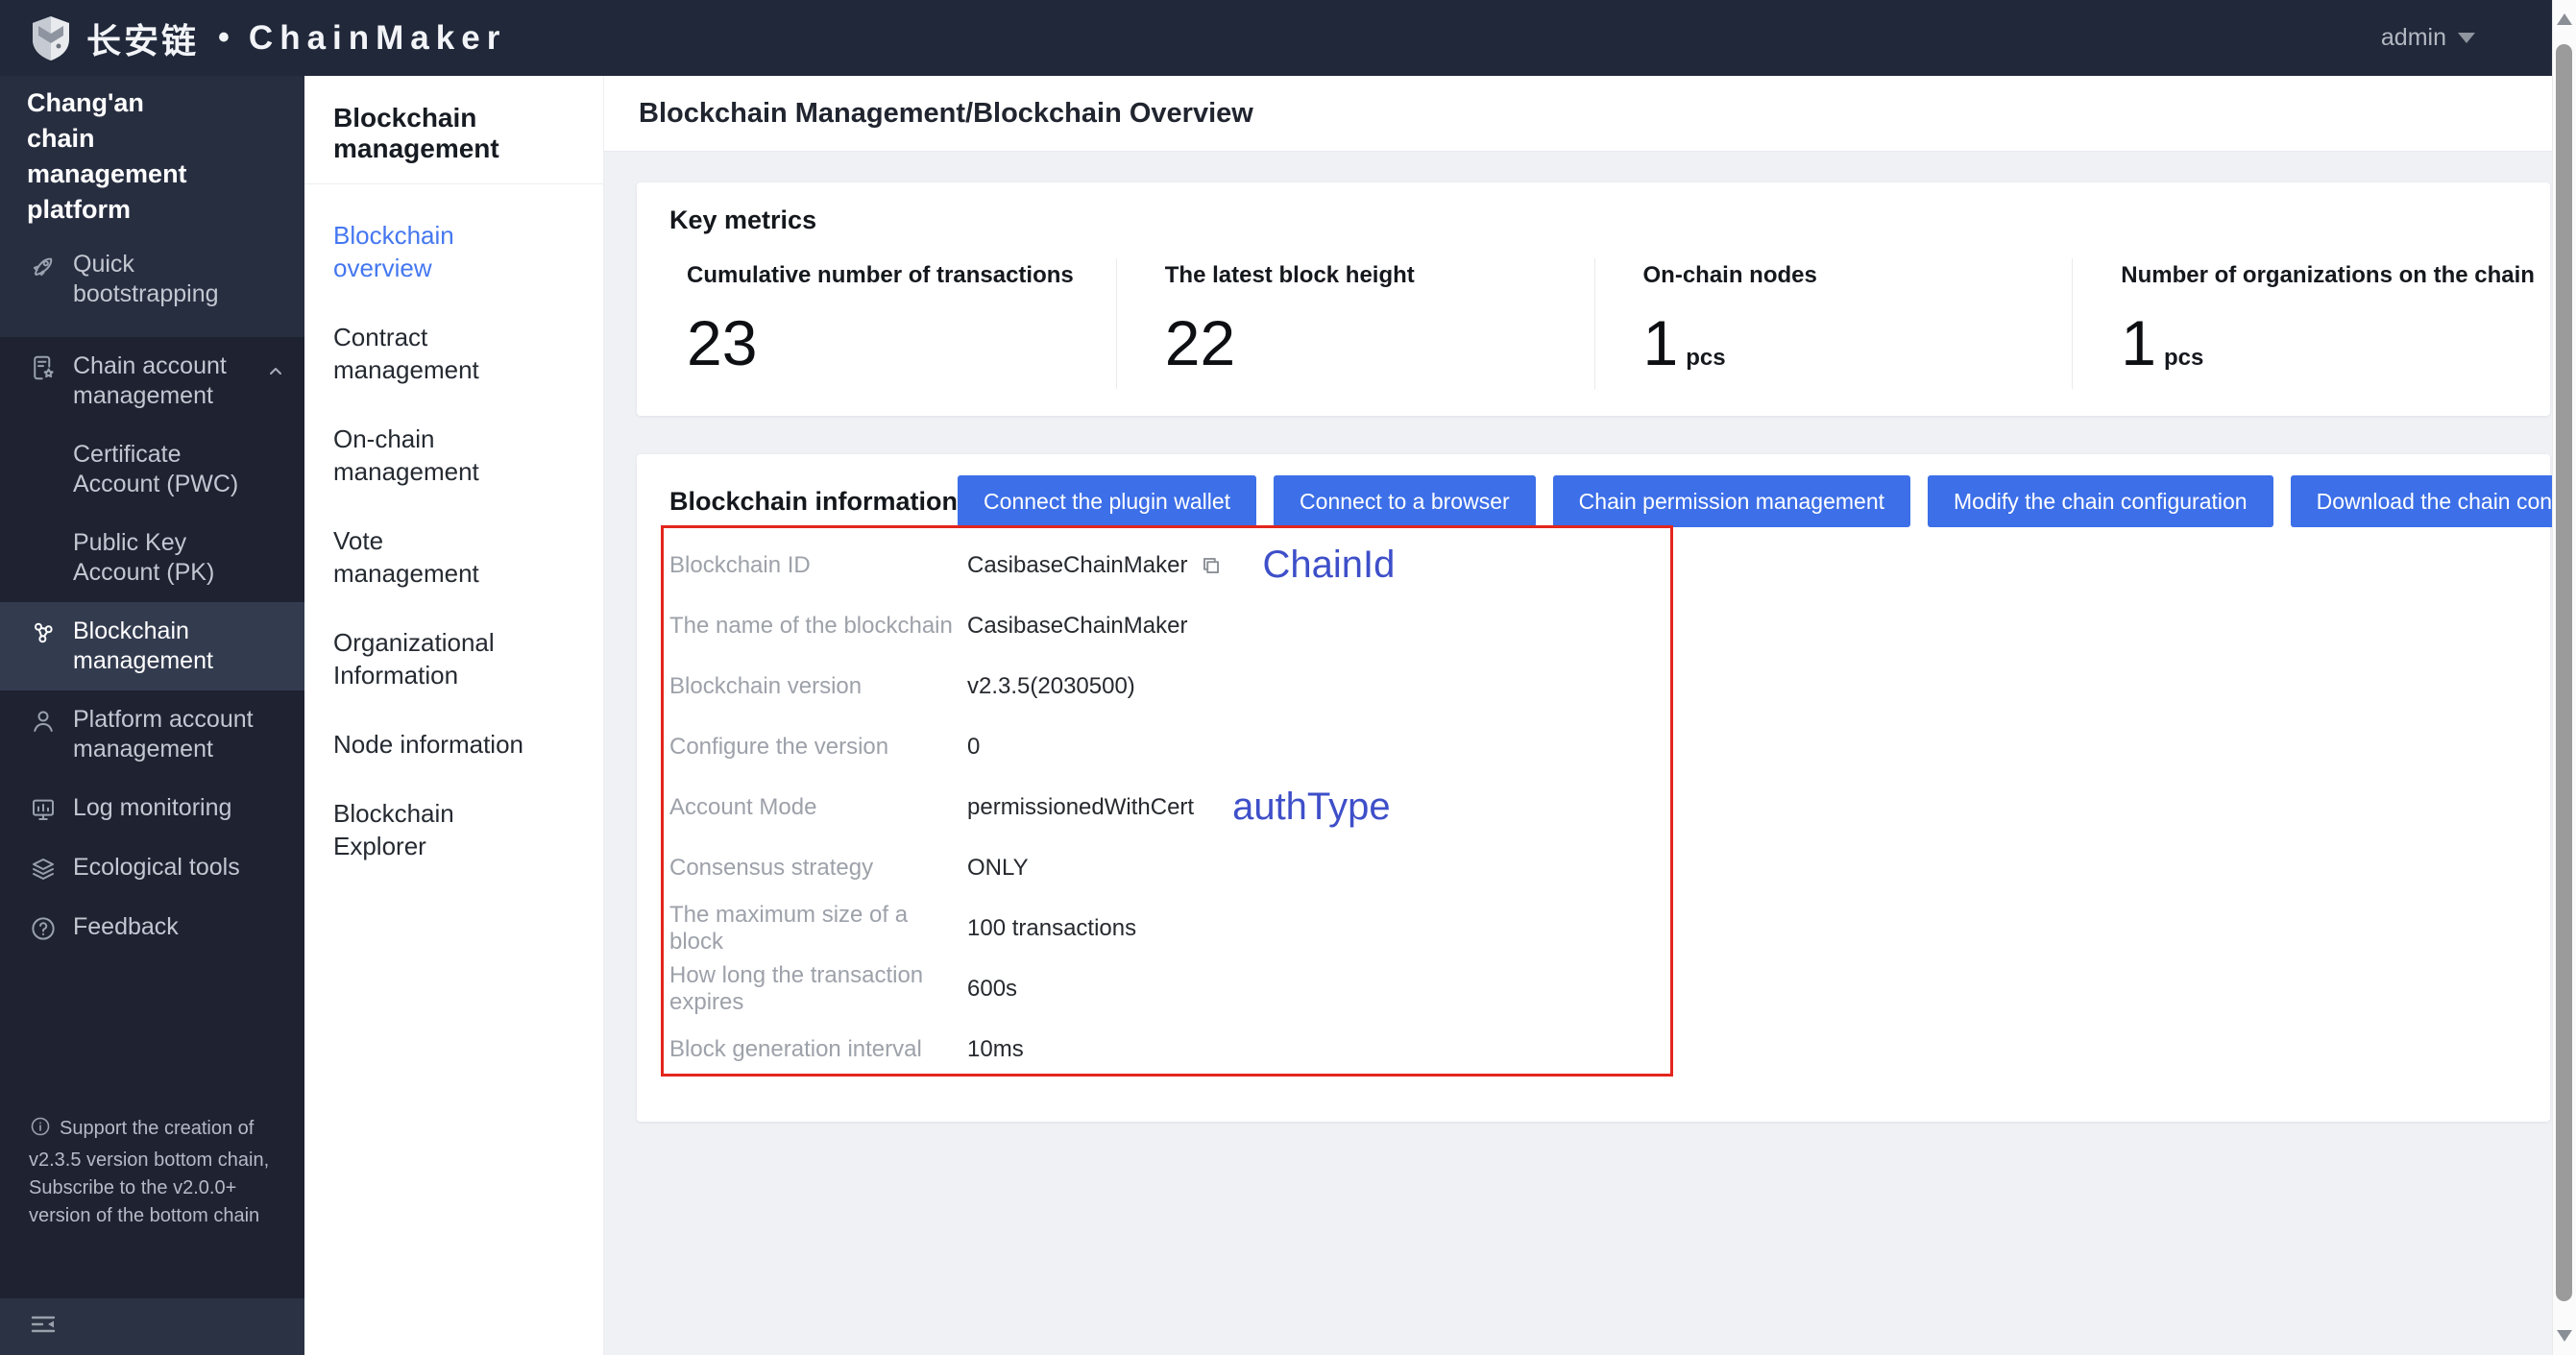 This screenshot has height=1355, width=2576. What do you see at coordinates (1200, 343) in the screenshot?
I see `metric-value: 22` at bounding box center [1200, 343].